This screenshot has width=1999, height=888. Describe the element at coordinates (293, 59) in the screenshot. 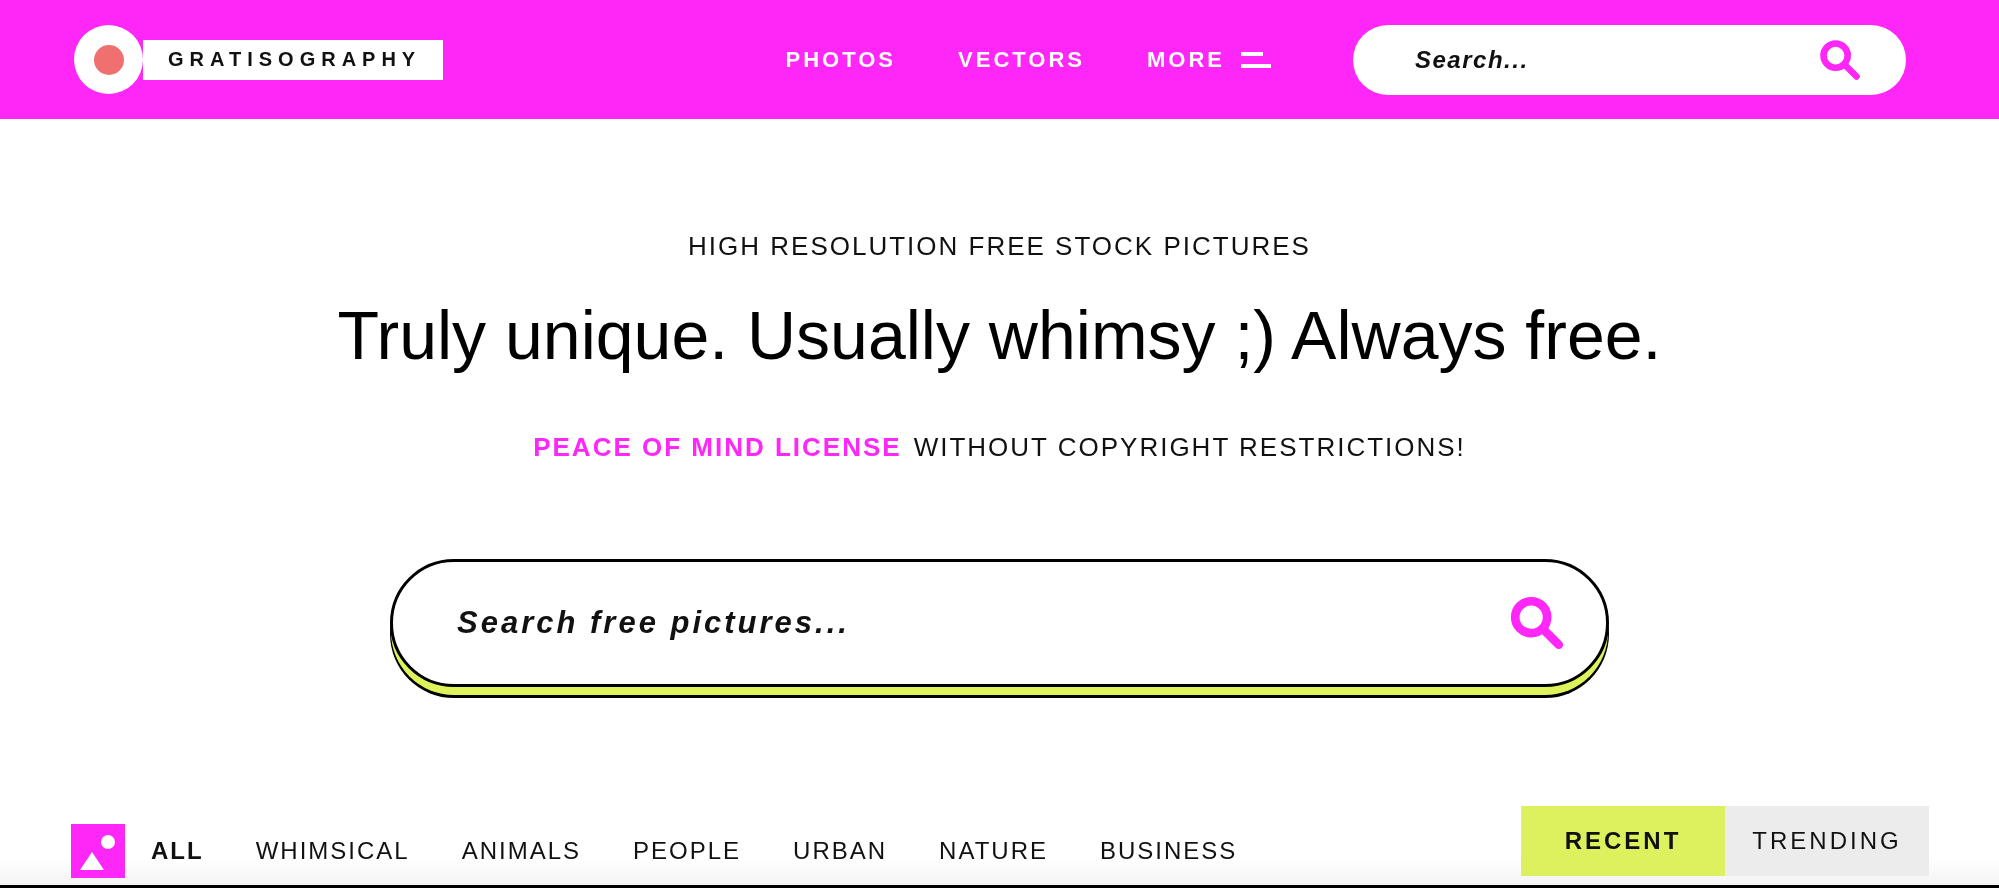

I see `logo: GRATISOGRAPHY` at that location.